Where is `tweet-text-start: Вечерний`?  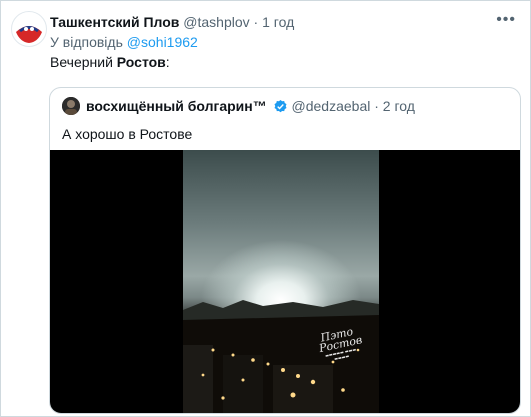
tweet-text-start: Вечерний is located at coordinates (83, 62).